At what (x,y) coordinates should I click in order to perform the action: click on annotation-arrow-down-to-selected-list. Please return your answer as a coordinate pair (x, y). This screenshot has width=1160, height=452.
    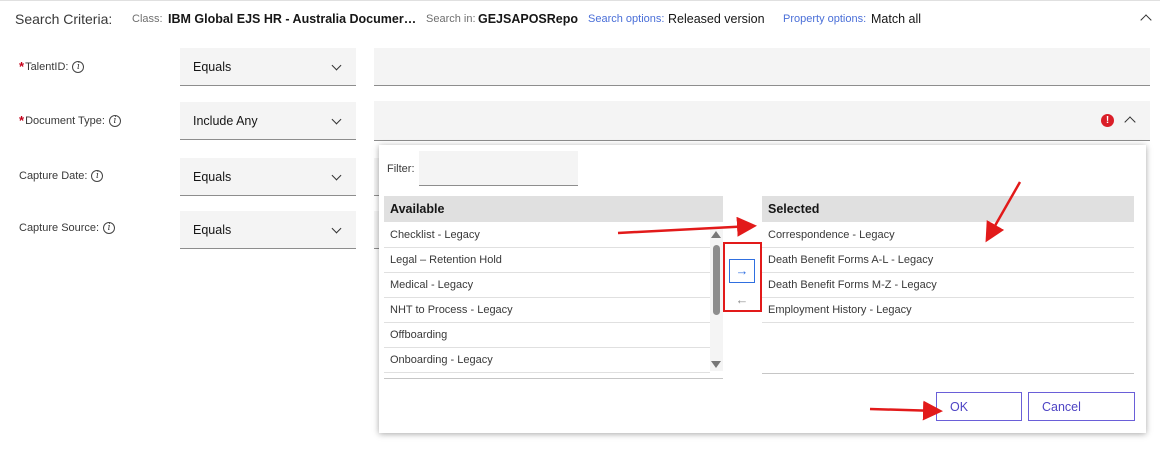
    Looking at the image, I should click on (1003, 212).